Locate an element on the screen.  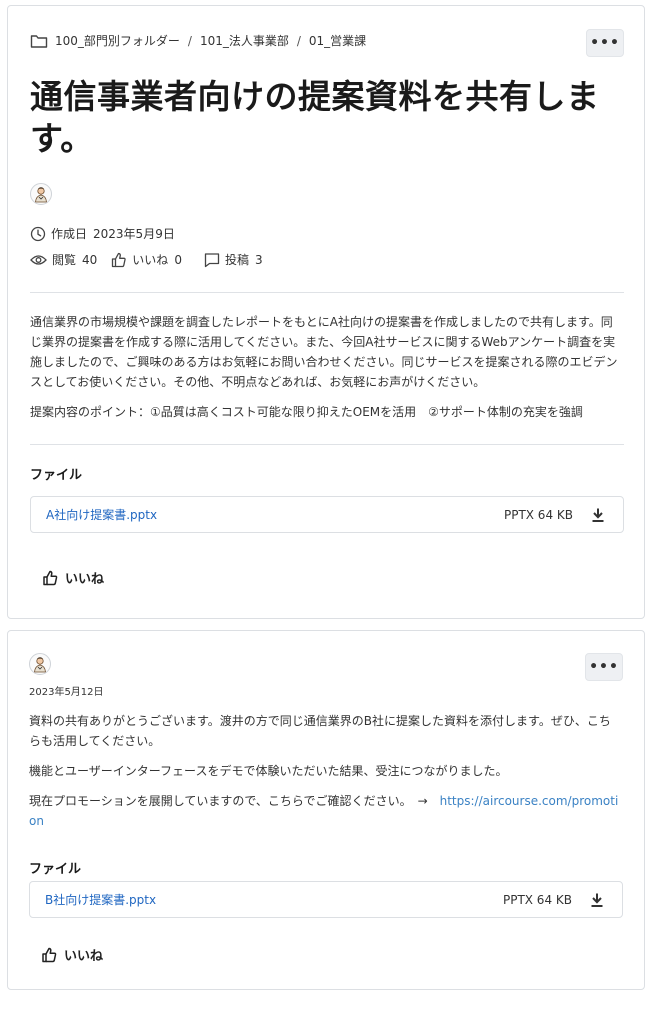
folder-icon is located at coordinates (39, 41).